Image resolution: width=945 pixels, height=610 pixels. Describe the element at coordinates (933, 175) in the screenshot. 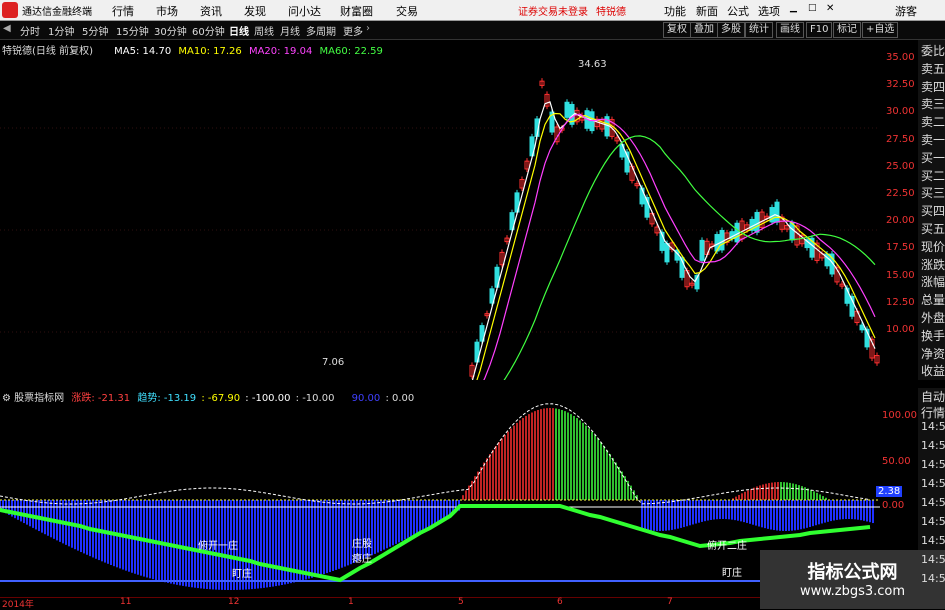

I see `quote-field-label: 买二` at that location.